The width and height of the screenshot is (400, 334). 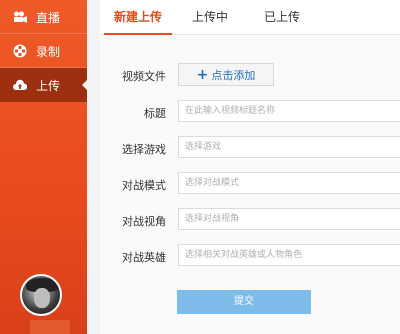 I want to click on cloud-upload-icon, so click(x=20, y=85).